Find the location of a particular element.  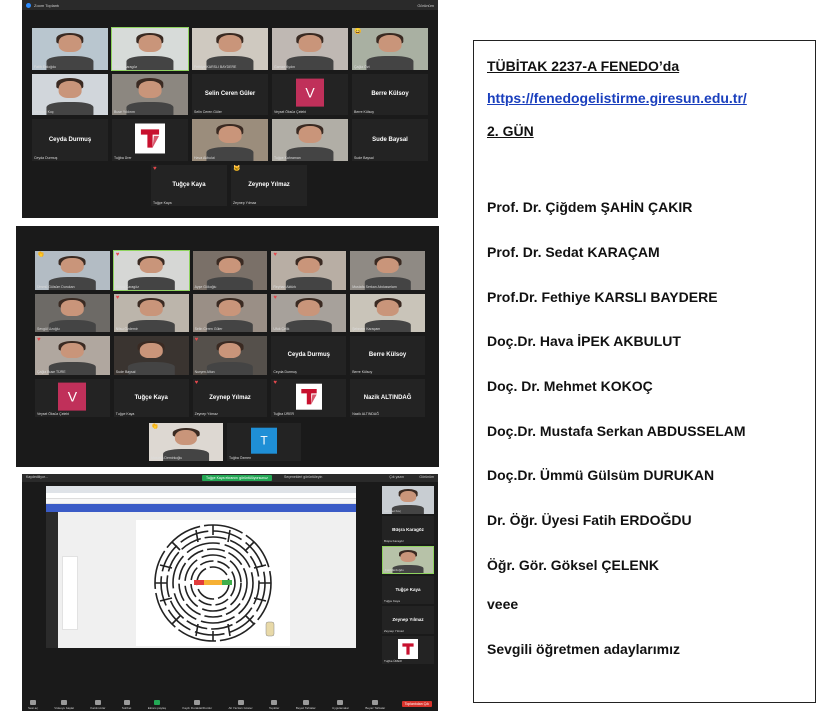

participant-display-name: Ceyda Durmuş is located at coordinates (308, 355).